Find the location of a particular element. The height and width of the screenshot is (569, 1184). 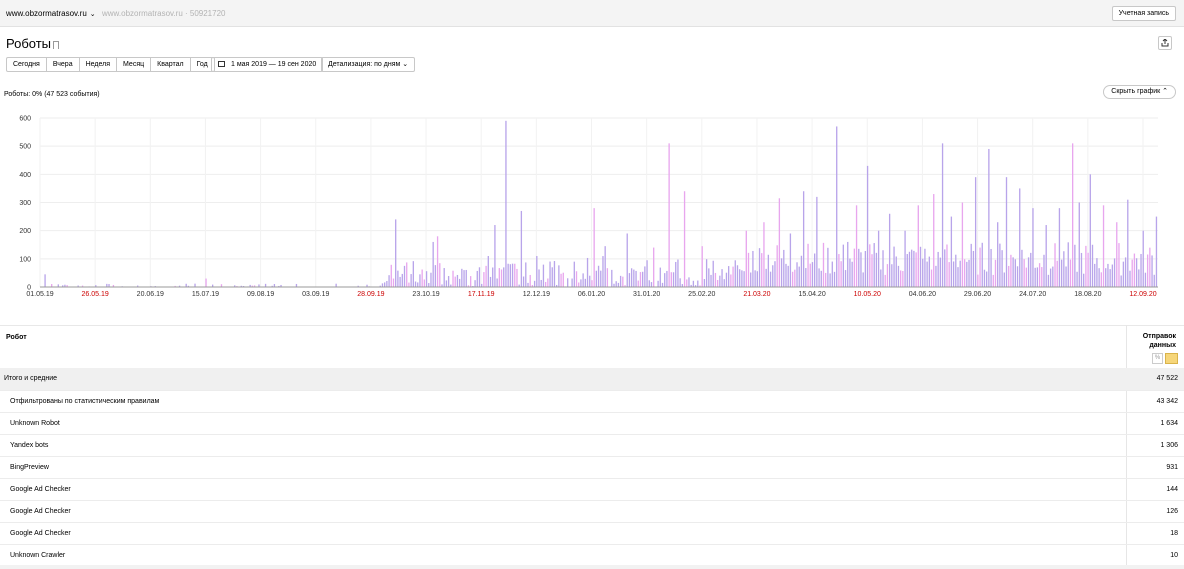

hide-chart-button: Скрыть график ⌃ is located at coordinates (1139, 92).